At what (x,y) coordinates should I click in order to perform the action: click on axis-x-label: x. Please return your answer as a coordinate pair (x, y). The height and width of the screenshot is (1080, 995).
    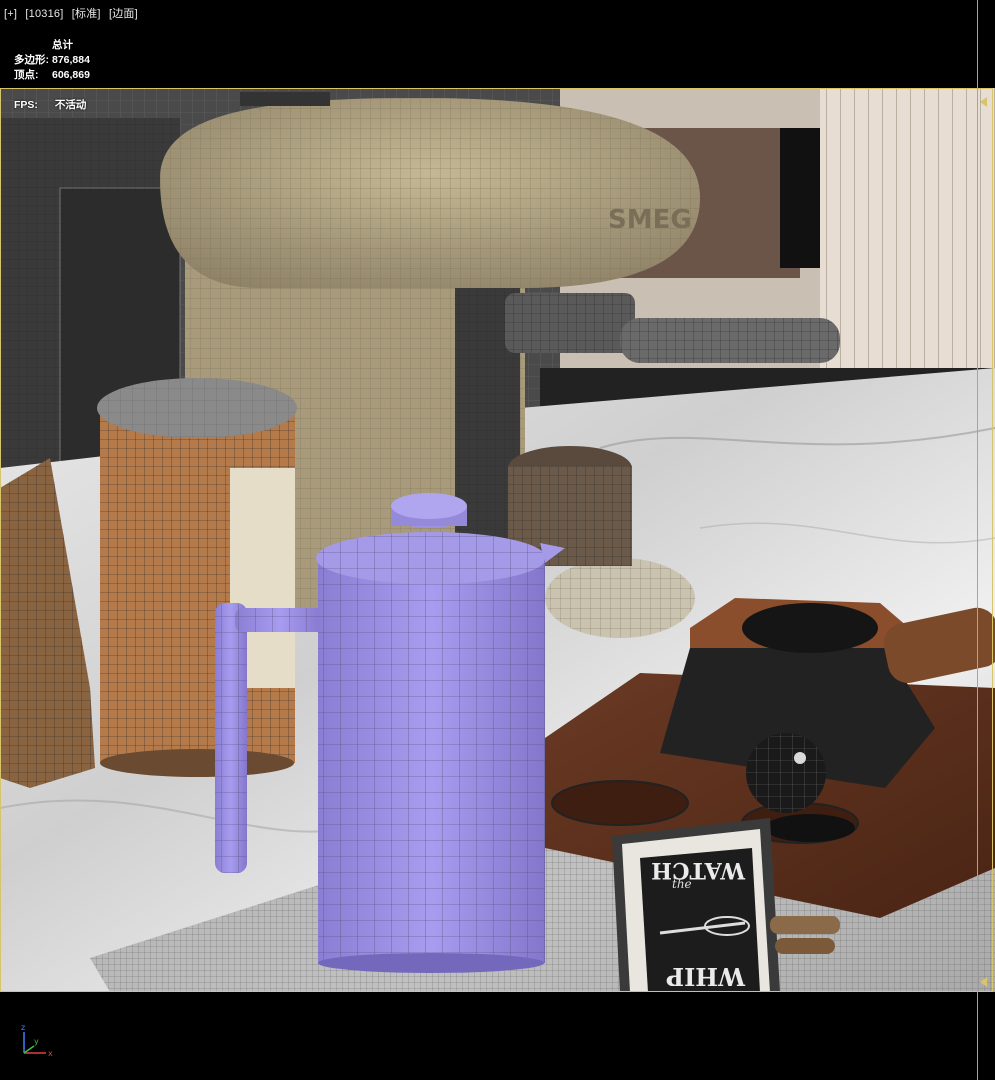
    Looking at the image, I should click on (50, 1053).